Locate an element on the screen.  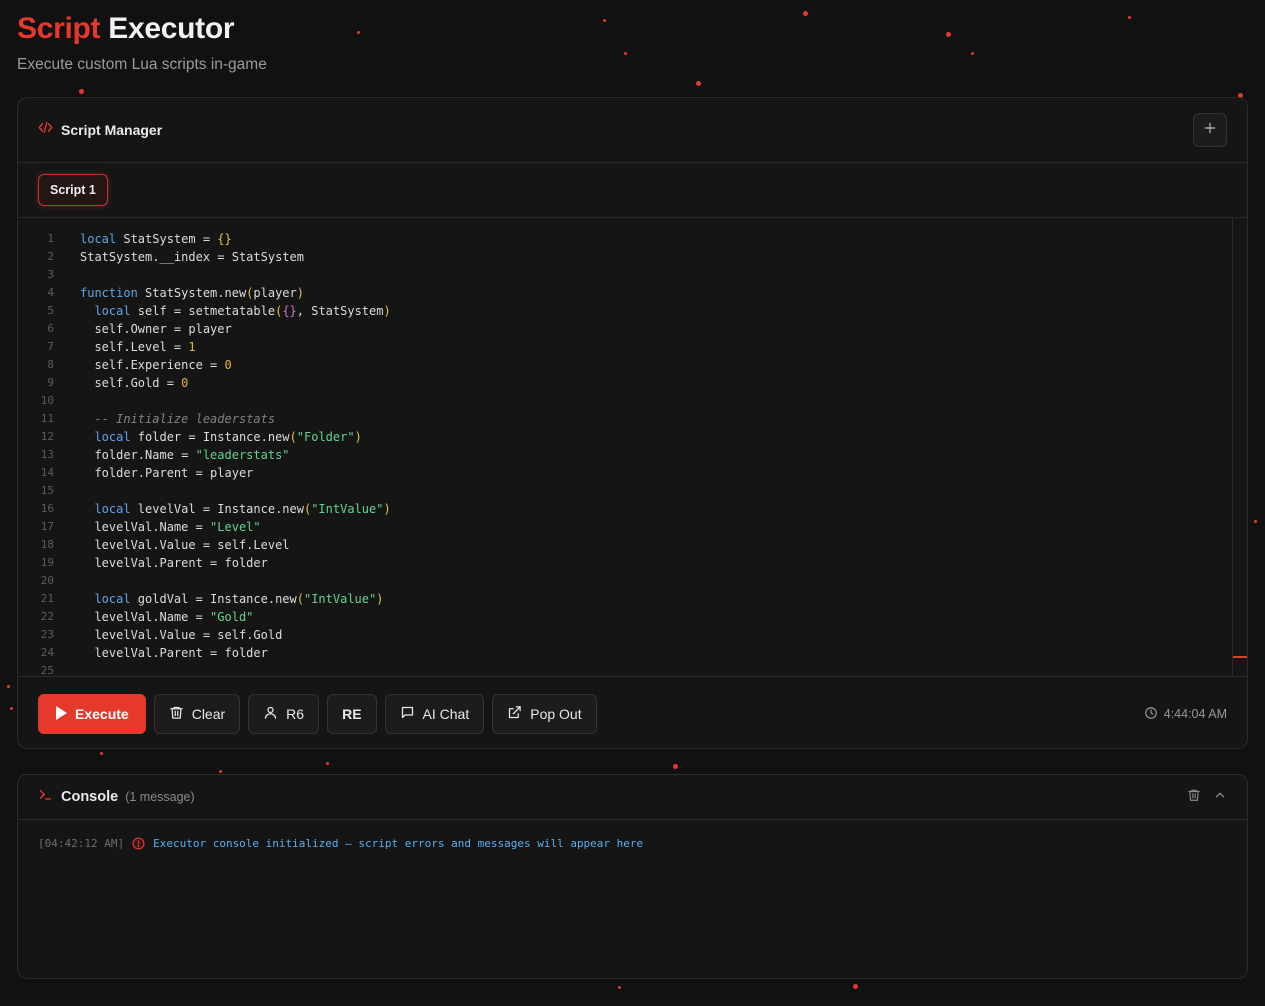
code-line: 23 levelVal.Value = self.Gold is located at coordinates (161, 635).